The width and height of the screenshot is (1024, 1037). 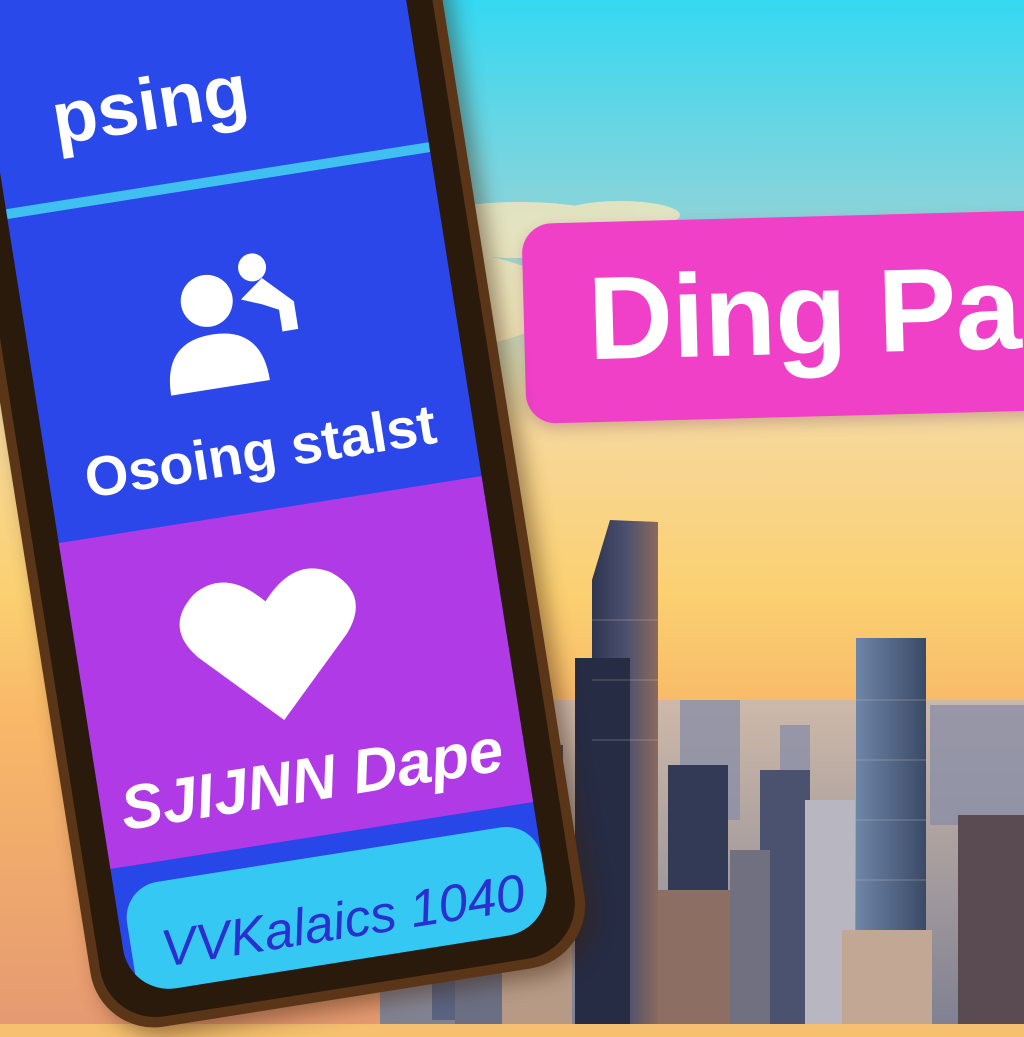 What do you see at coordinates (311, 780) in the screenshot?
I see `match-label: SJIJNN Dape` at bounding box center [311, 780].